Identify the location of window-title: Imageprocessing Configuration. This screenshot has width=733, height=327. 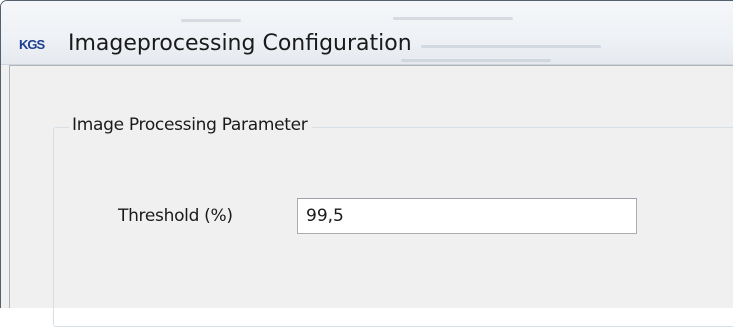
(240, 43).